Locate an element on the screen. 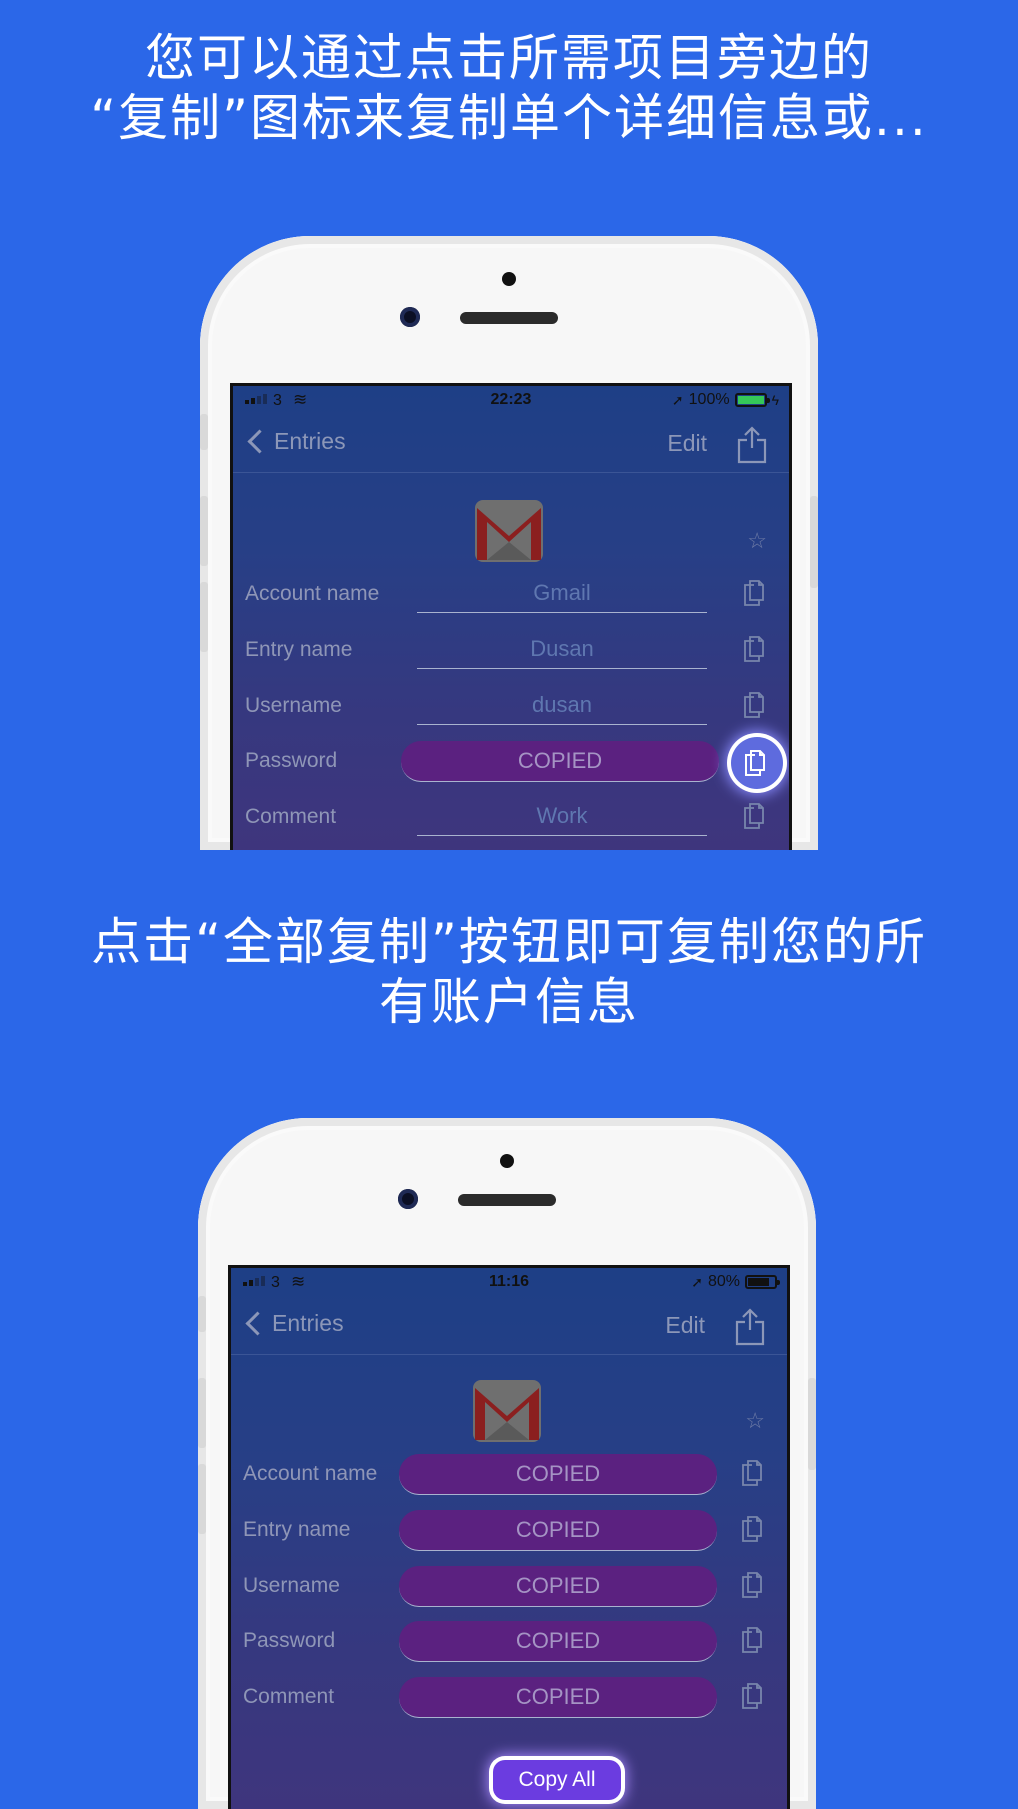 This screenshot has height=1809, width=1018. battery-percent: 100% is located at coordinates (709, 399).